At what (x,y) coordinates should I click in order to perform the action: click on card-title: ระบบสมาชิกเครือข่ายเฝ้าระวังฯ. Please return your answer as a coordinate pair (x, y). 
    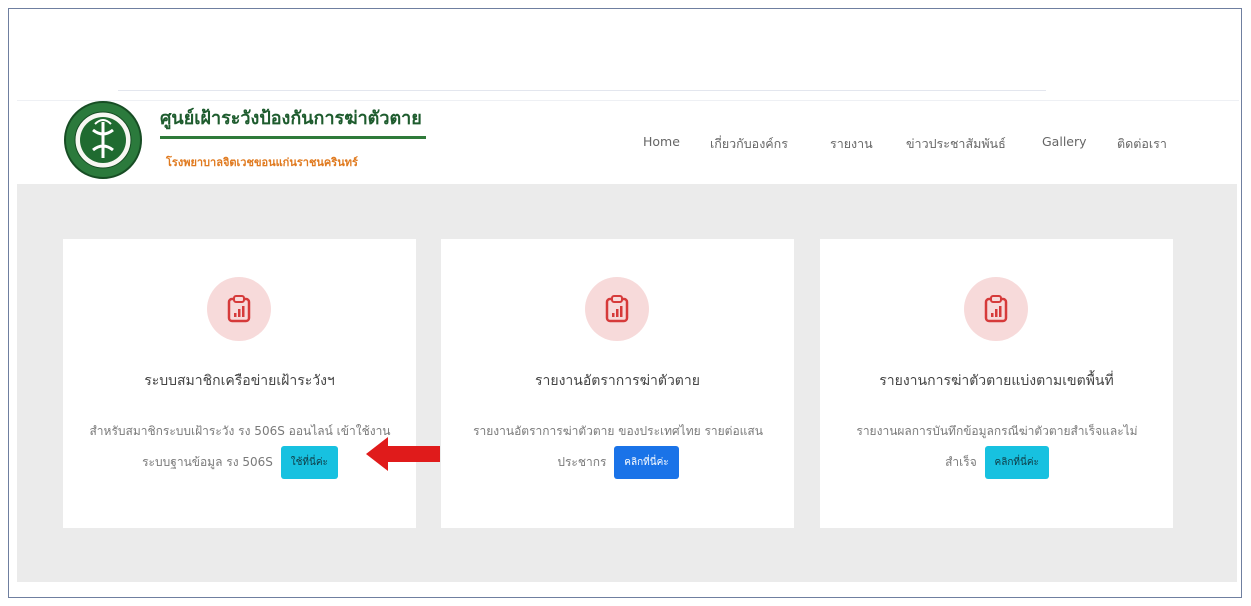
    Looking at the image, I should click on (239, 381).